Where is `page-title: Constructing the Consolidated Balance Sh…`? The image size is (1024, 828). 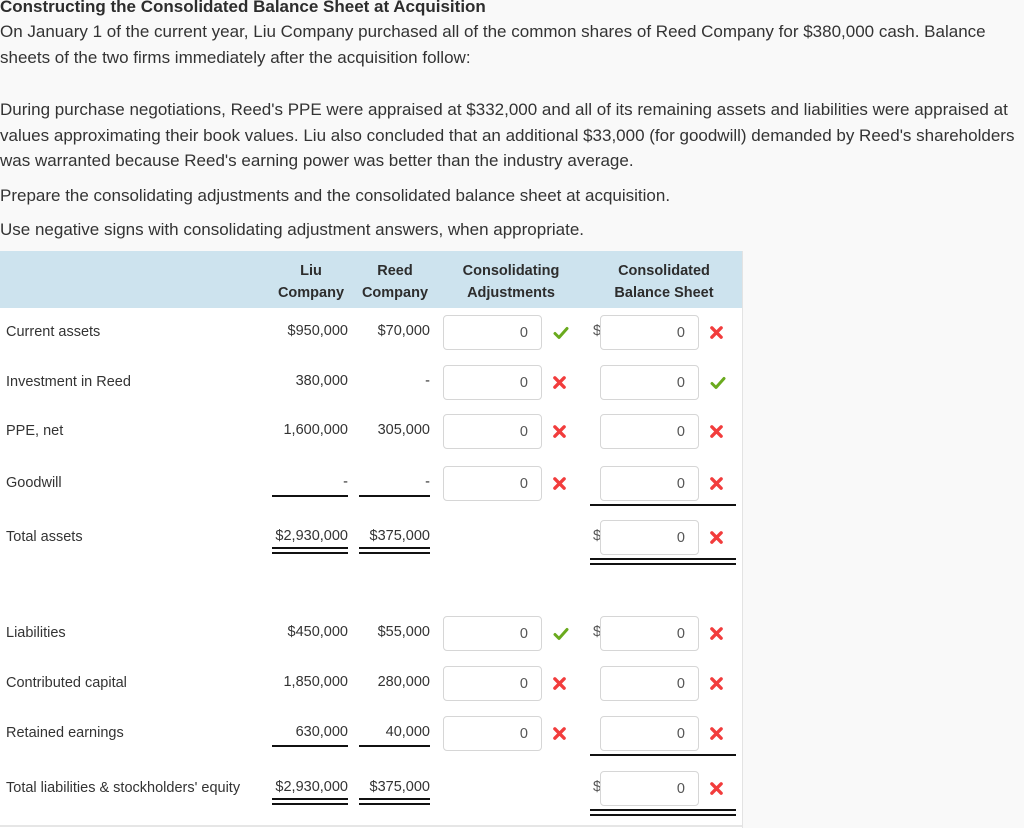
page-title: Constructing the Consolidated Balance Sh… is located at coordinates (243, 8).